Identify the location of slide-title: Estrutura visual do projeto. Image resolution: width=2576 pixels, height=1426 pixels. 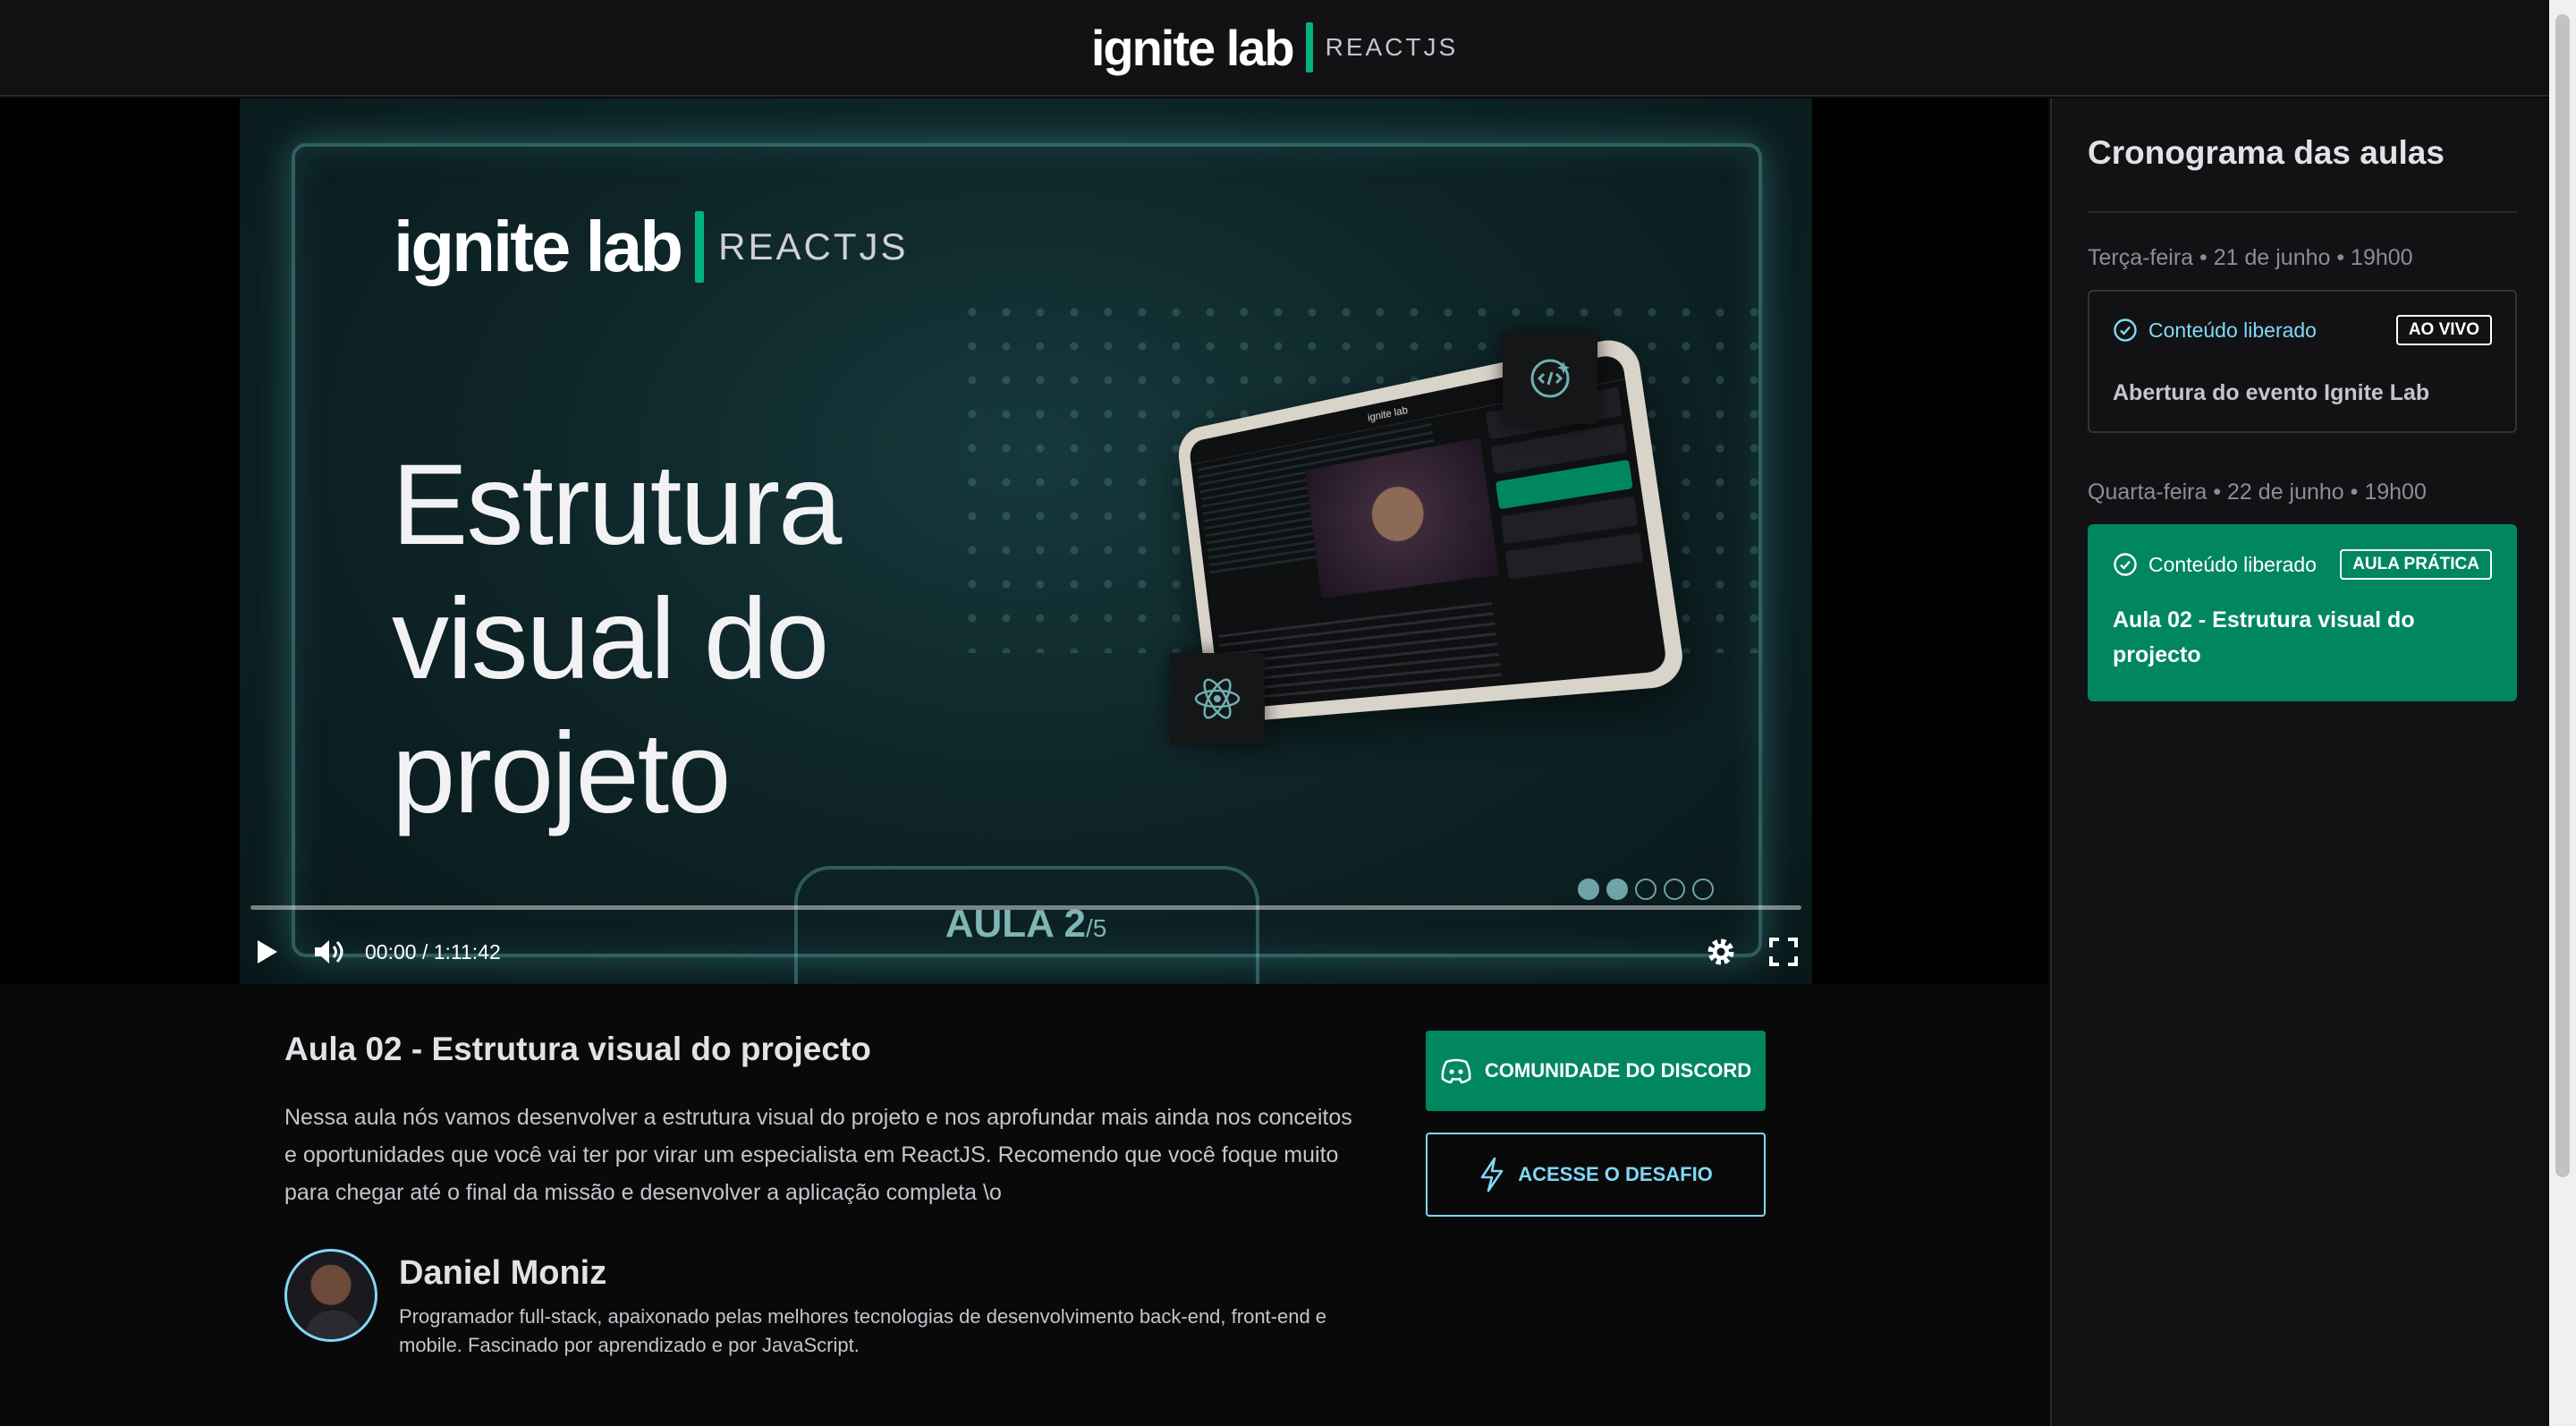
(617, 639).